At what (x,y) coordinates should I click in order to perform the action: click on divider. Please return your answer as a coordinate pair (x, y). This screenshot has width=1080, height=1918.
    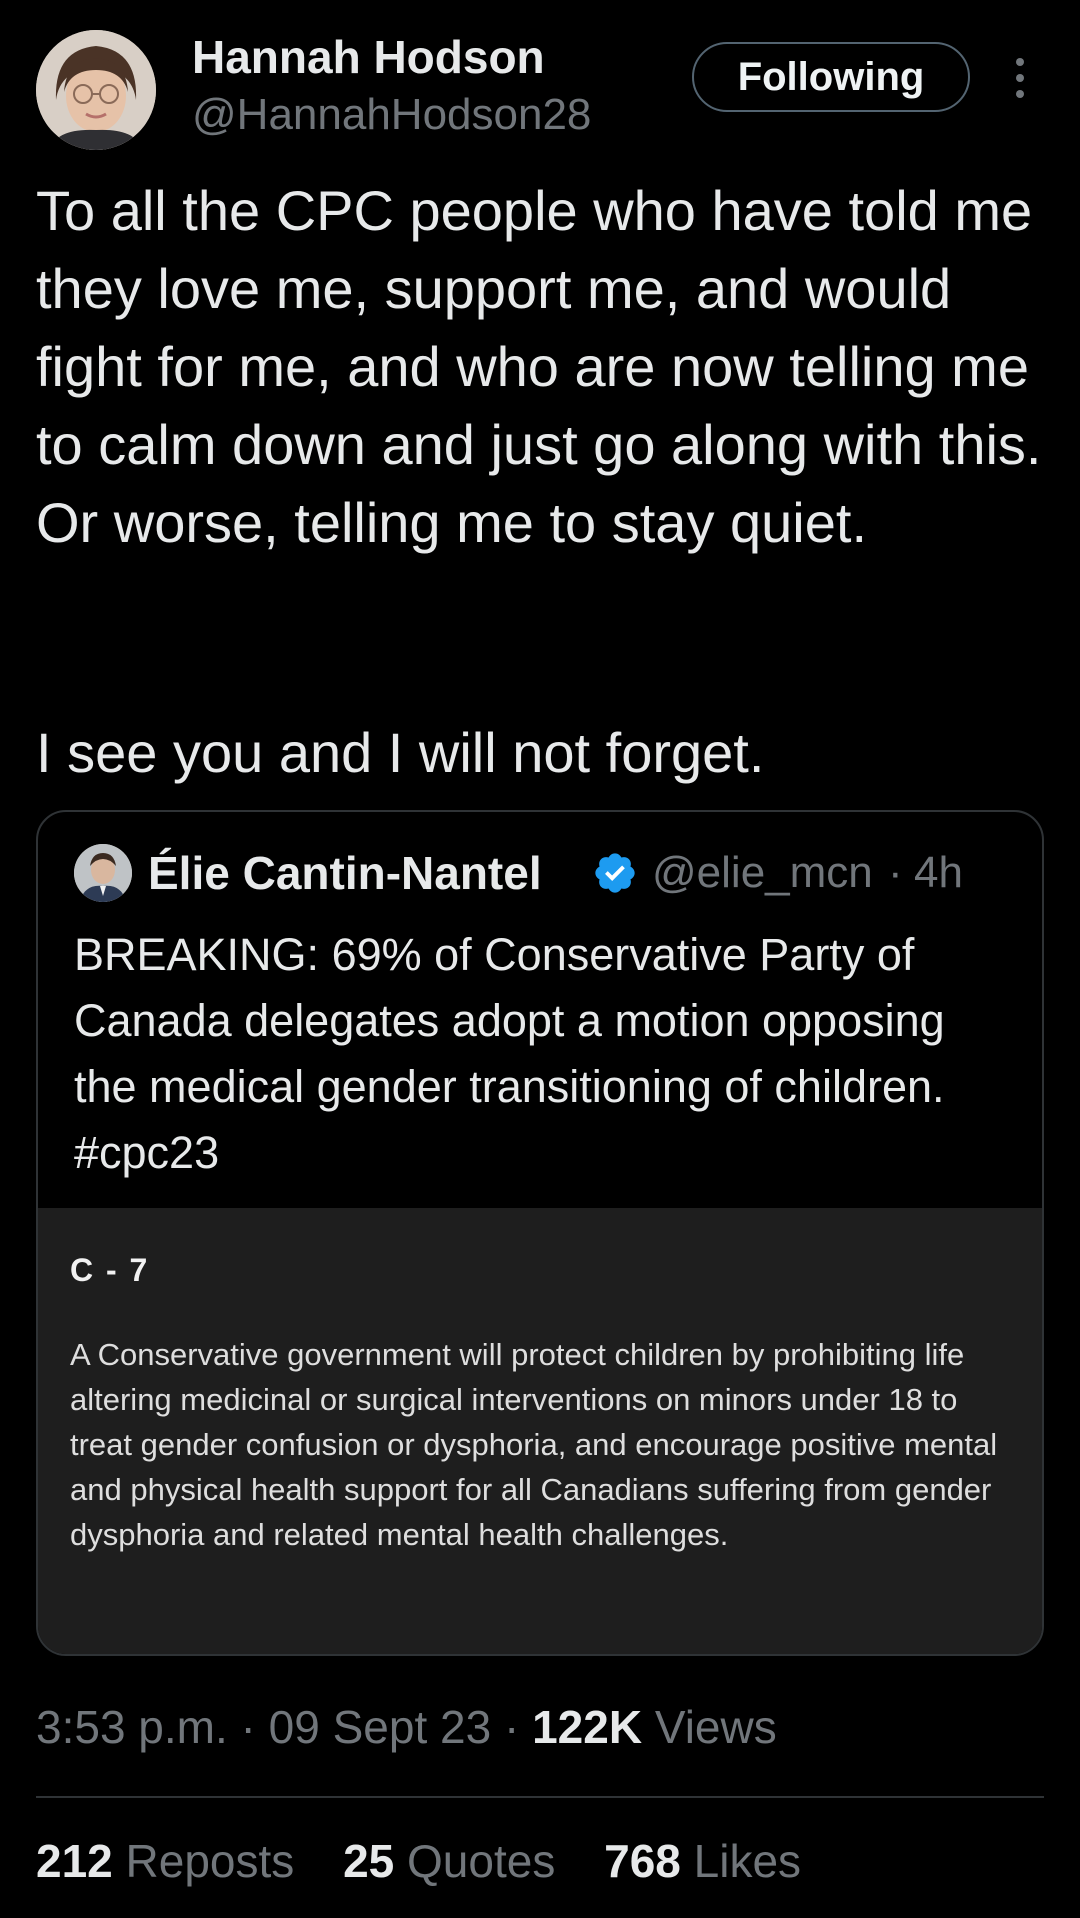
    Looking at the image, I should click on (540, 1797).